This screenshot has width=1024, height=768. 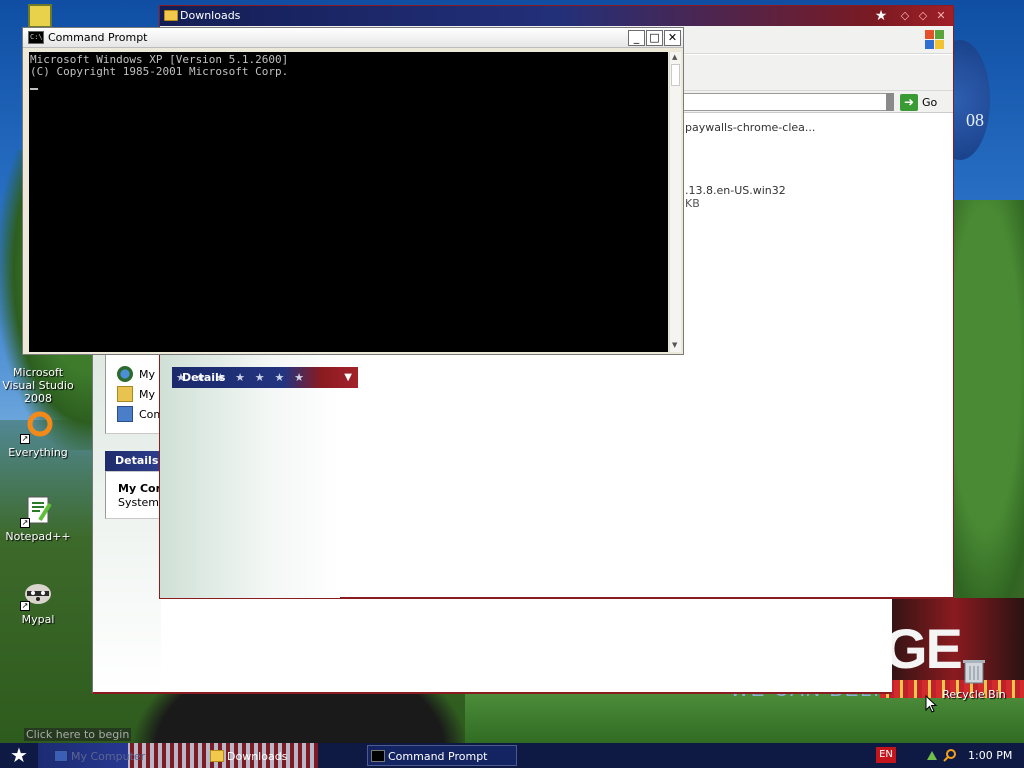 What do you see at coordinates (974, 694) in the screenshot?
I see `desktop-icon-label: Recycle Bin` at bounding box center [974, 694].